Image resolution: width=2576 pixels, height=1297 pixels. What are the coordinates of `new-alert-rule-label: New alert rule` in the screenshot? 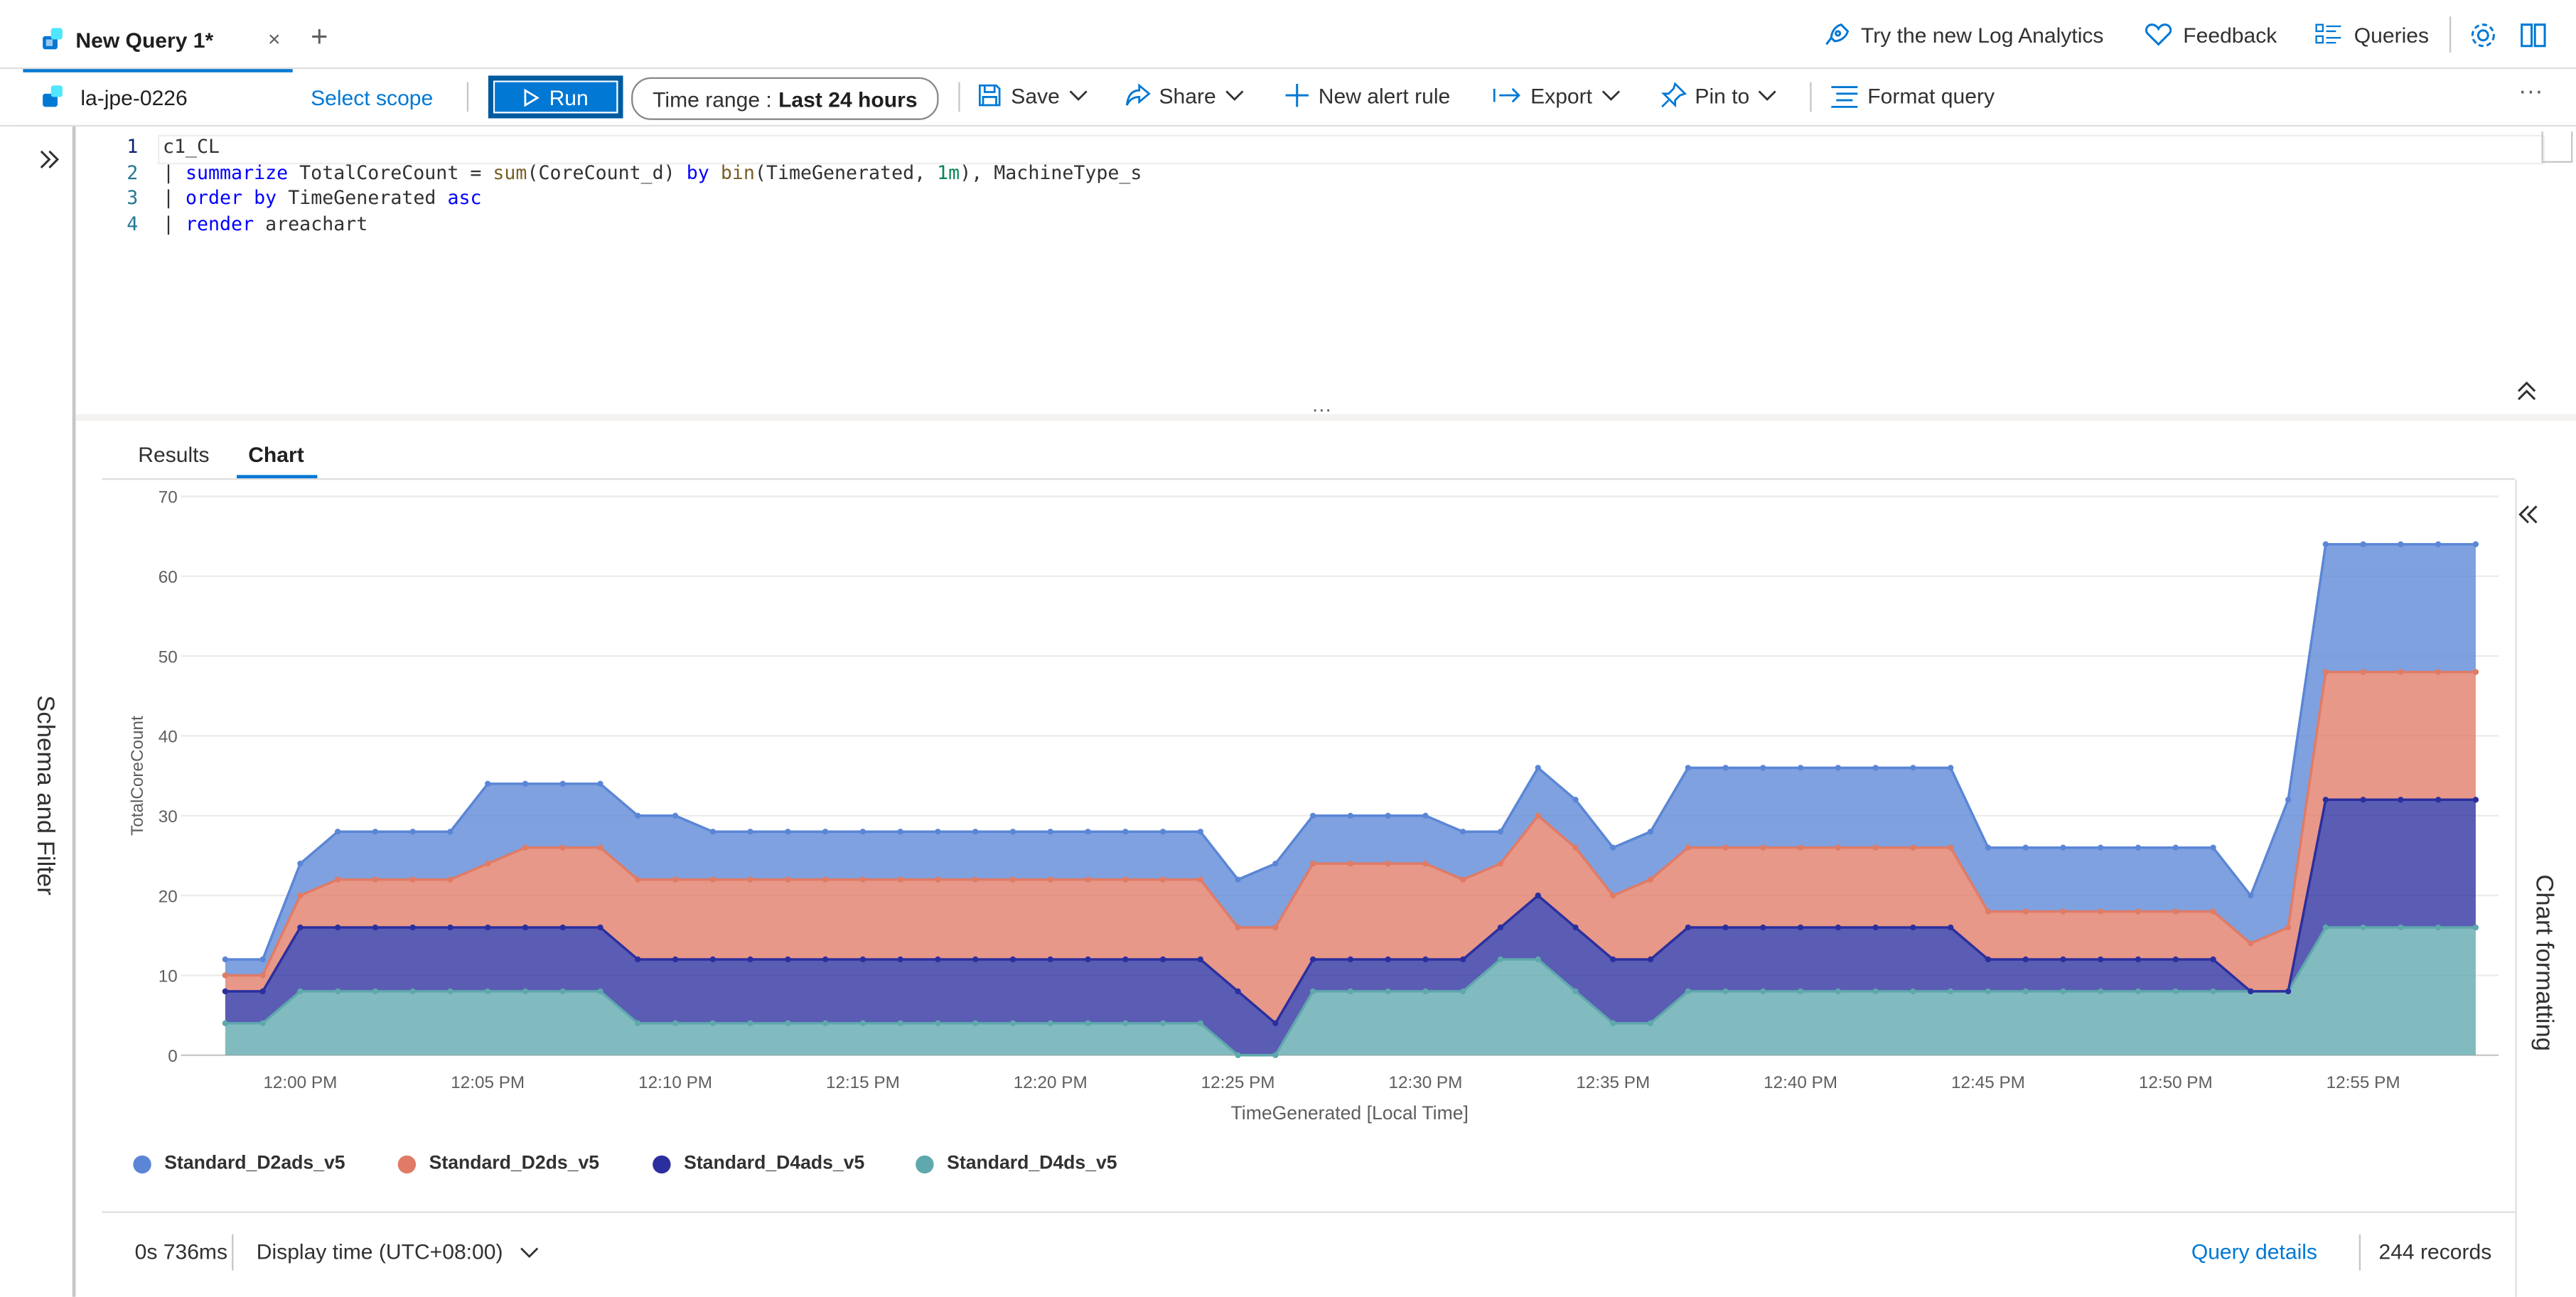 It's located at (1384, 95).